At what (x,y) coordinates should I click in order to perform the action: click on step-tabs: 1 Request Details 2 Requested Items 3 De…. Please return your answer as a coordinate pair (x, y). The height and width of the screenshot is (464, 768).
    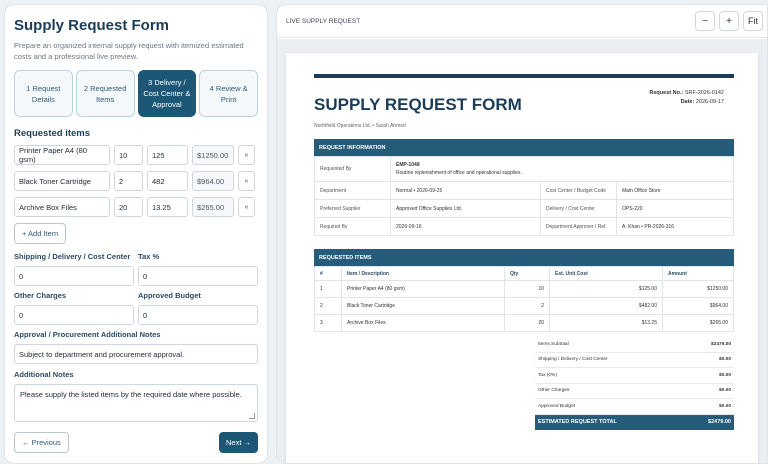
    Looking at the image, I should click on (136, 93).